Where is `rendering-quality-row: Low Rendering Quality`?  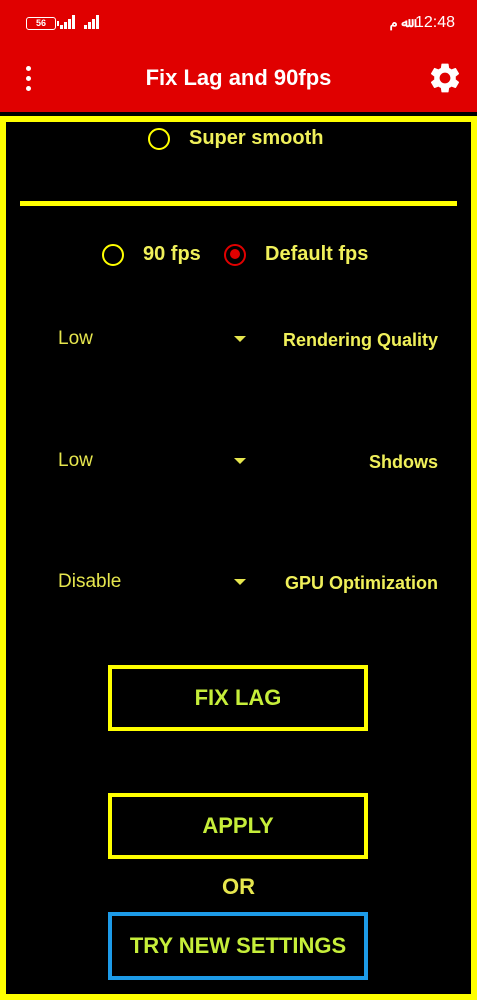
rendering-quality-row: Low Rendering Quality is located at coordinates (248, 339).